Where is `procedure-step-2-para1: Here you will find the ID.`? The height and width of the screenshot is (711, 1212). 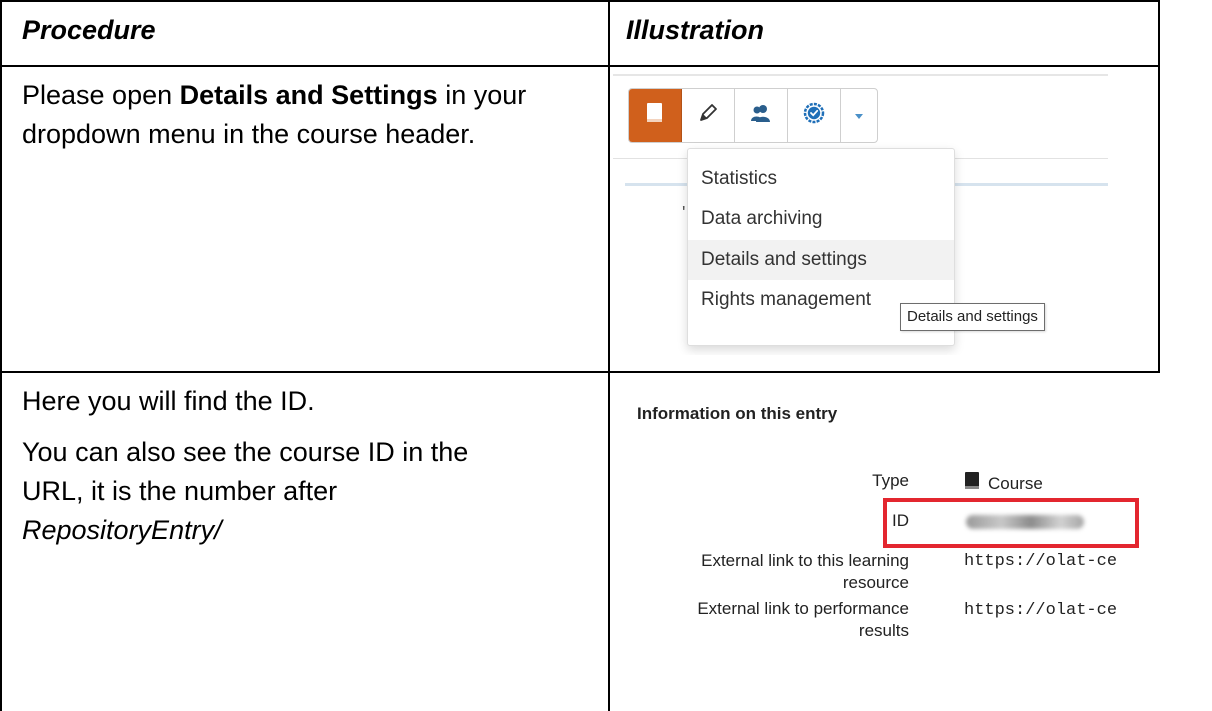
procedure-step-2-para1: Here you will find the ID. is located at coordinates (168, 401).